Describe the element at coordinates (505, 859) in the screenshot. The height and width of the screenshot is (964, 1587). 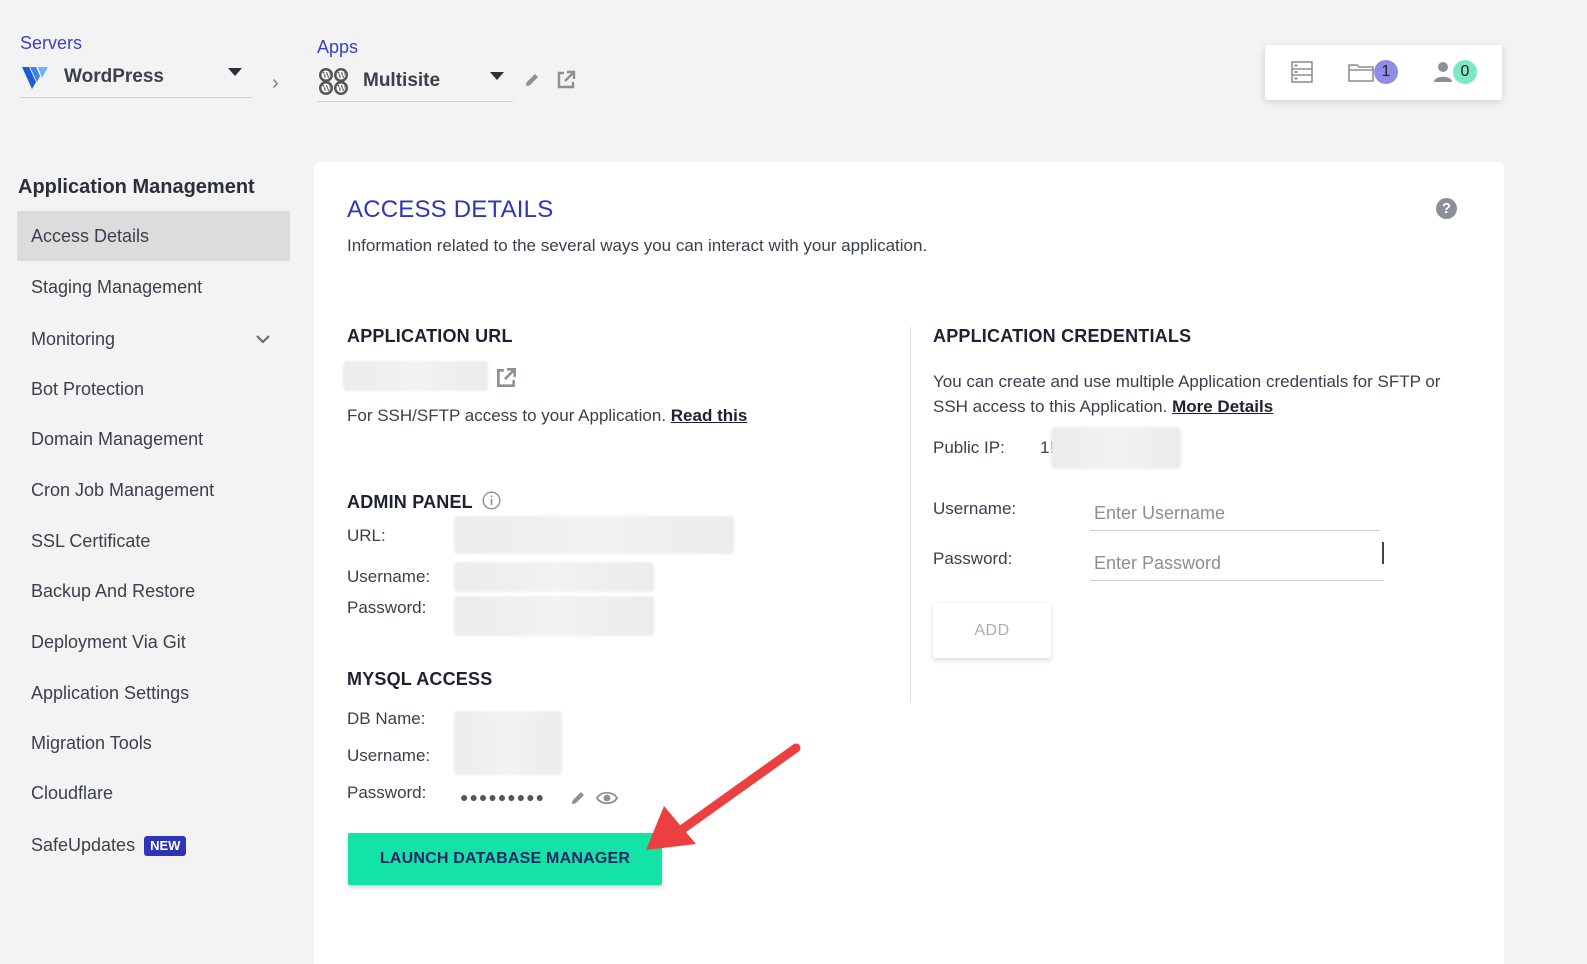
I see `launch-database-manager-button: LAUNCH DATABASE MANAGER` at that location.